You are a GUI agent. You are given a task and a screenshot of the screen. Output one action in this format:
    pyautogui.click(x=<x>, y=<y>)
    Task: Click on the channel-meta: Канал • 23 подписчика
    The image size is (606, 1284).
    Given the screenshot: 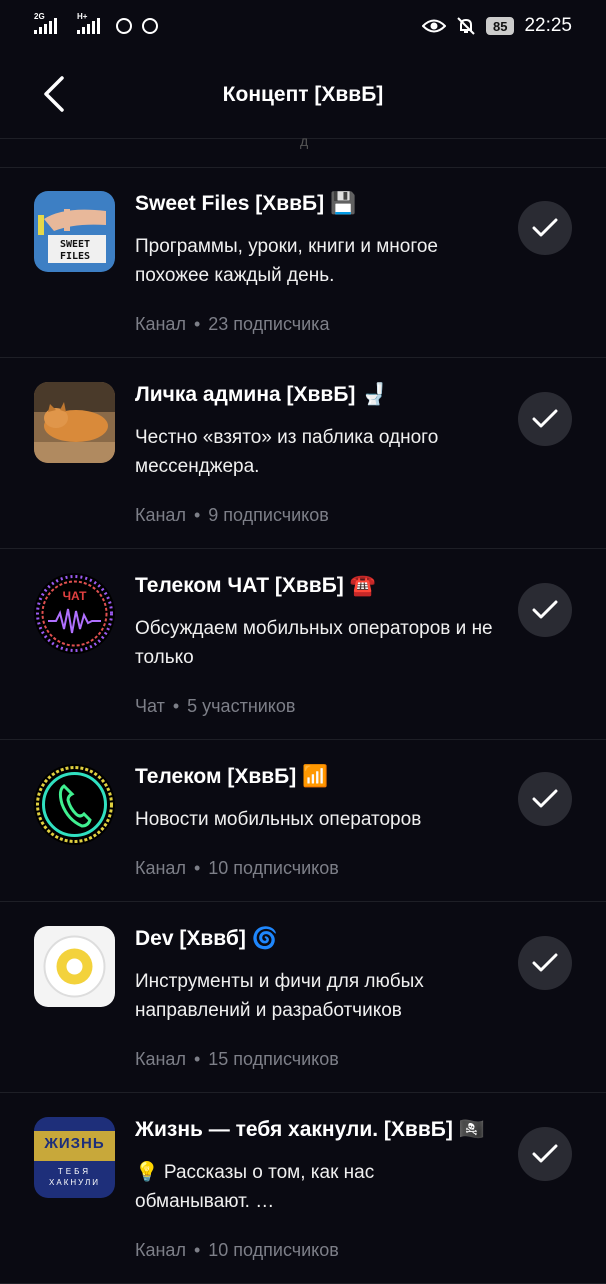 What is the action you would take?
    pyautogui.click(x=320, y=324)
    